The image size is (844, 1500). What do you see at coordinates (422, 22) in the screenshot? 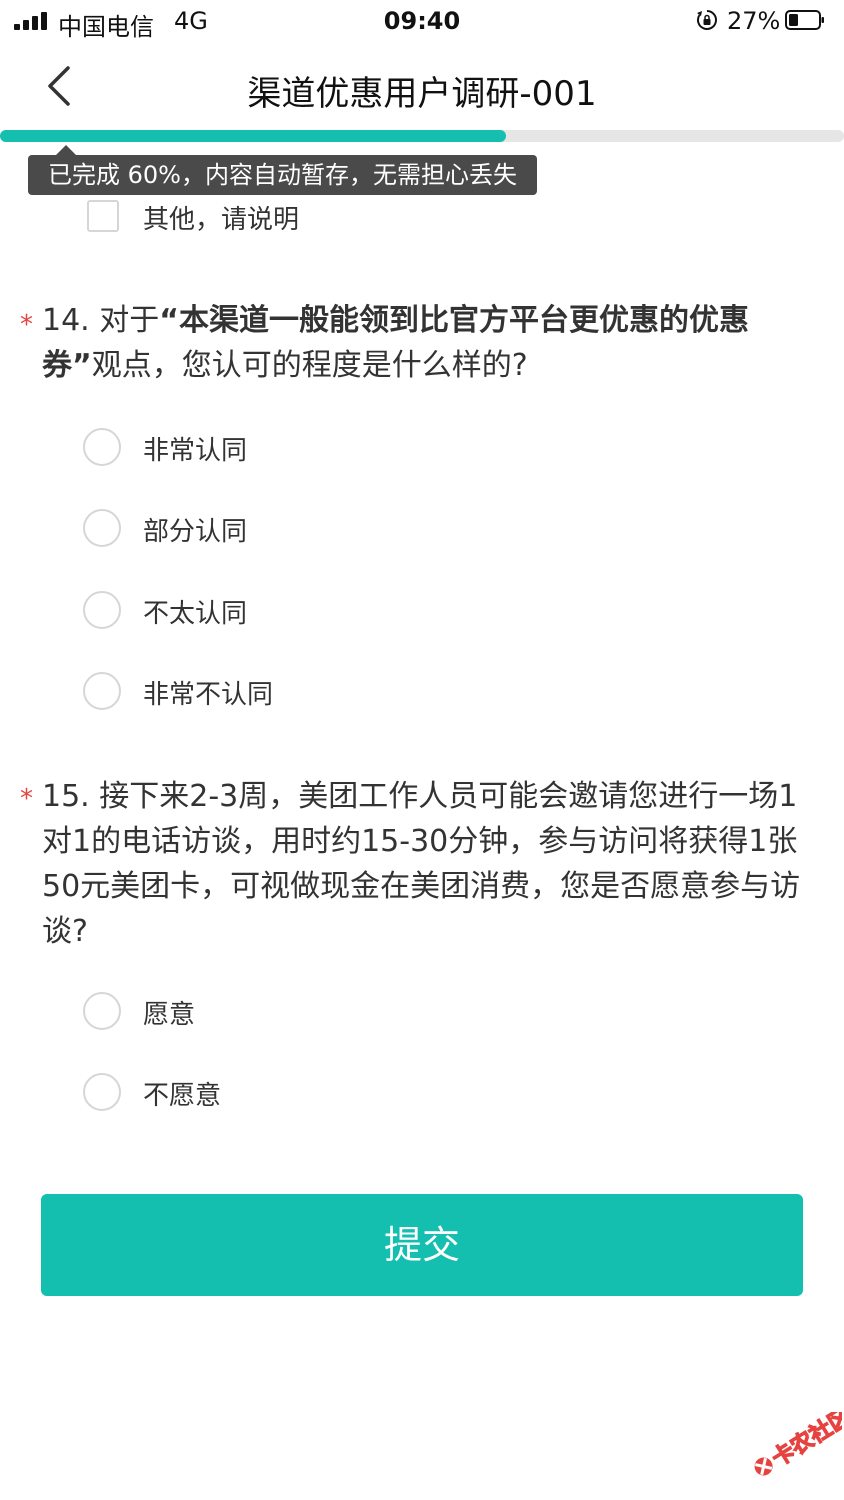
I see `status-bar: 中国电信 4G 09:40 27%` at bounding box center [422, 22].